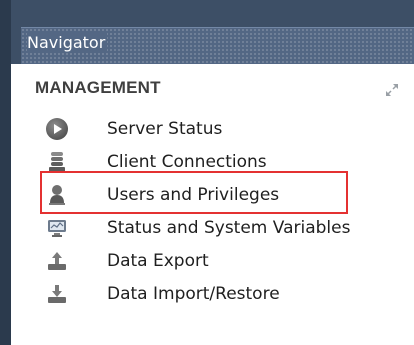 This screenshot has width=414, height=345. I want to click on nav-item-label: Users and Privileges, so click(193, 195).